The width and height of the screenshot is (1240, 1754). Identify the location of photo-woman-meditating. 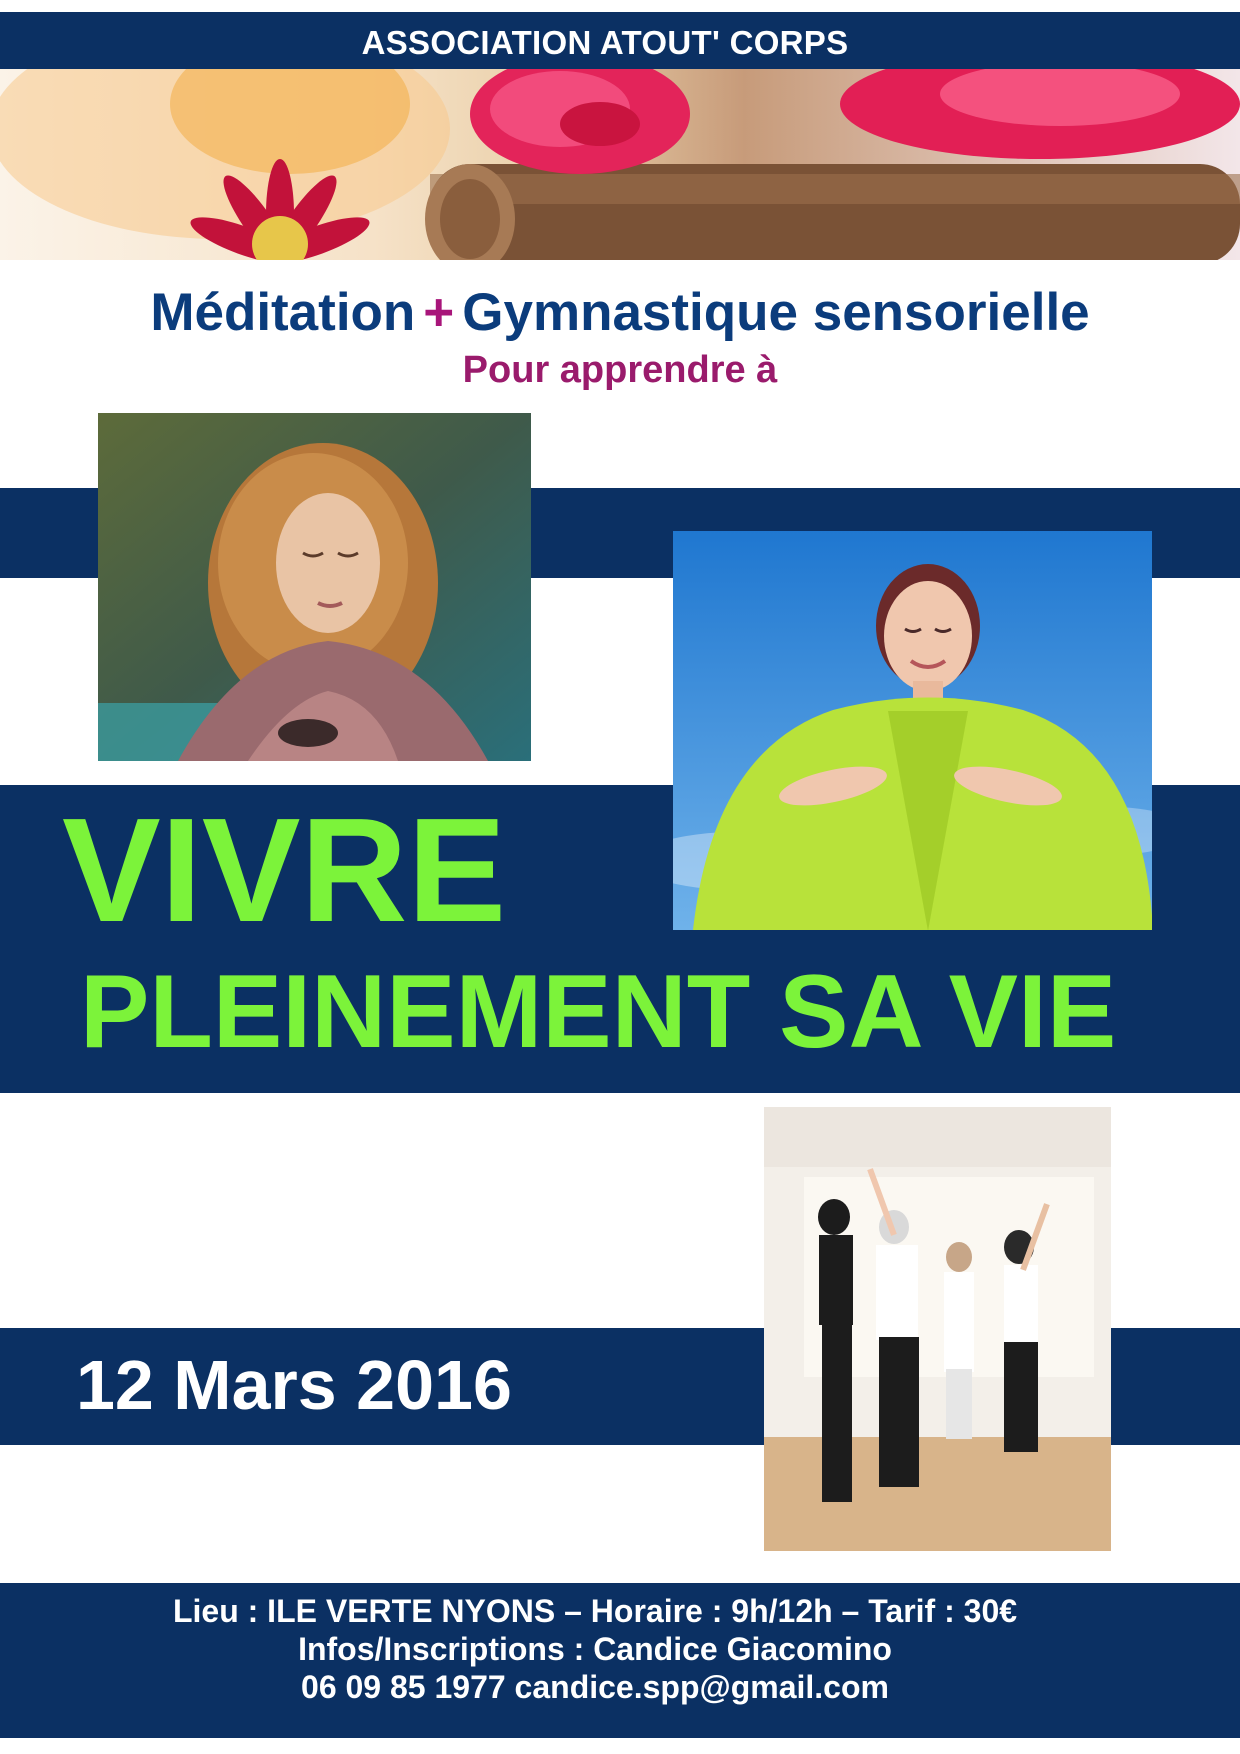
(314, 587).